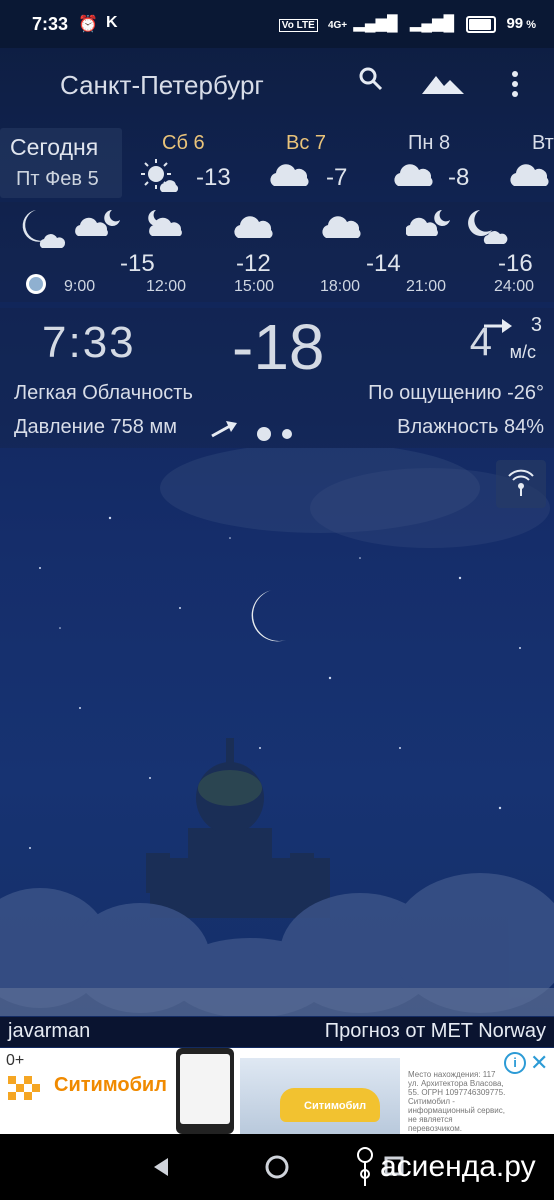  Describe the element at coordinates (36, 284) in the screenshot. I see `current-time-marker` at that location.